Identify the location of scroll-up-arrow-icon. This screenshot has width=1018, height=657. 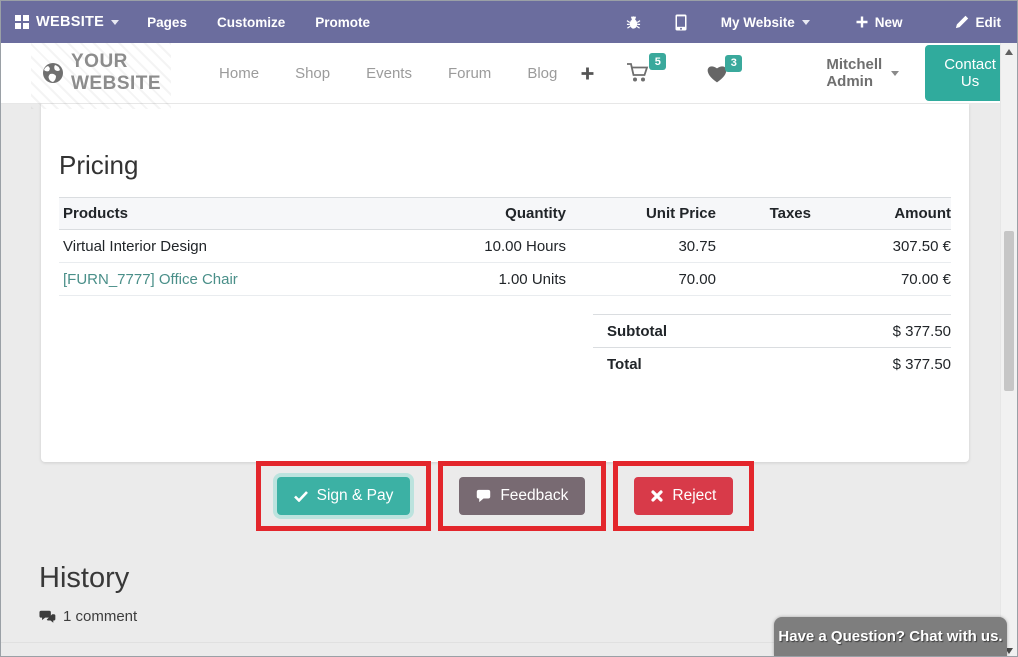
(1009, 52).